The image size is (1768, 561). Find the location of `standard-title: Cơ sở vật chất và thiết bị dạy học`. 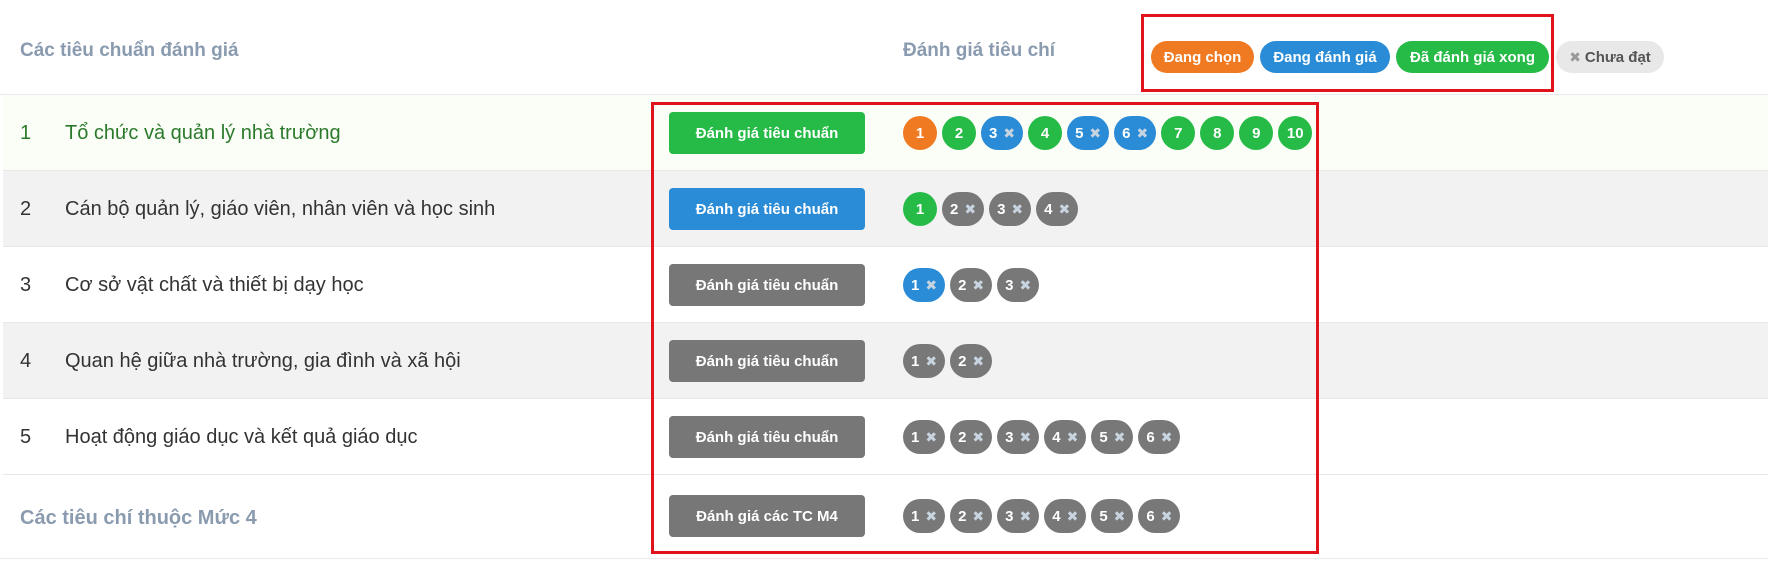

standard-title: Cơ sở vật chất và thiết bị dạy học is located at coordinates (214, 285).